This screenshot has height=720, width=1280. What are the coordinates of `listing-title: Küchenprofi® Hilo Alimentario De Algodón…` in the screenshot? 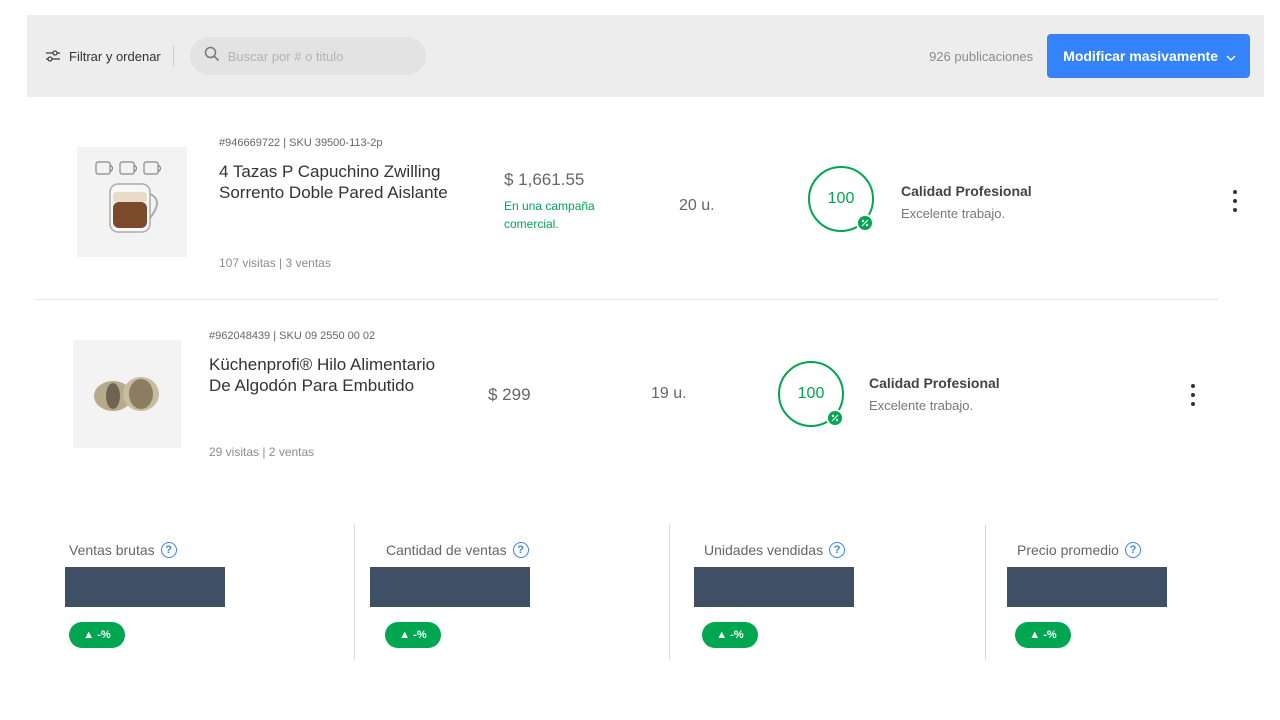 It's located at (324, 375).